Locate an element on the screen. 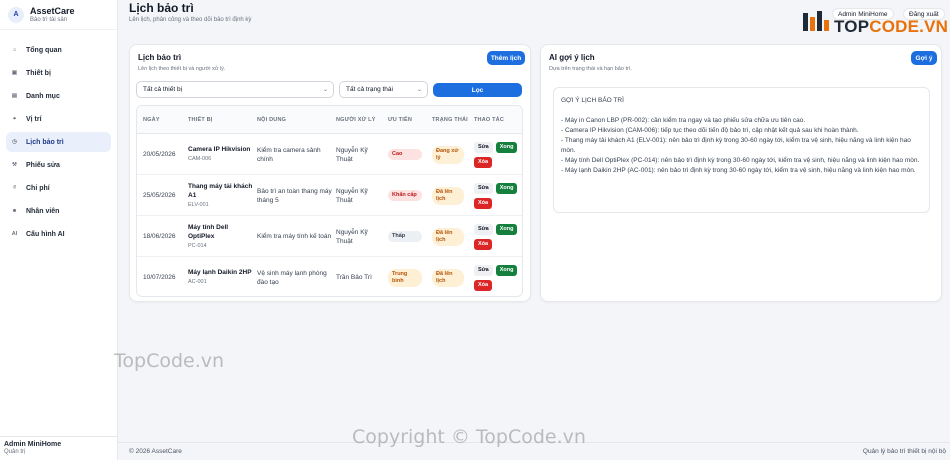 This screenshot has height=460, width=950. priority-badge: Thấp is located at coordinates (405, 236).